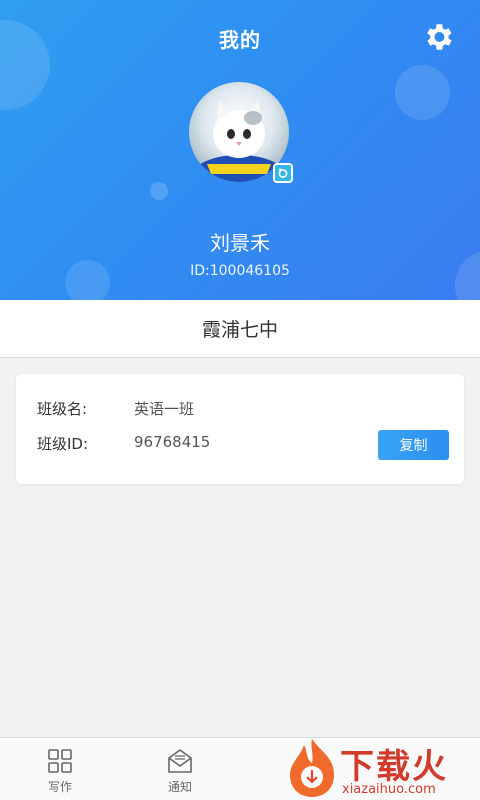 Image resolution: width=480 pixels, height=800 pixels. Describe the element at coordinates (394, 767) in the screenshot. I see `watermark-brand: 下载火` at that location.